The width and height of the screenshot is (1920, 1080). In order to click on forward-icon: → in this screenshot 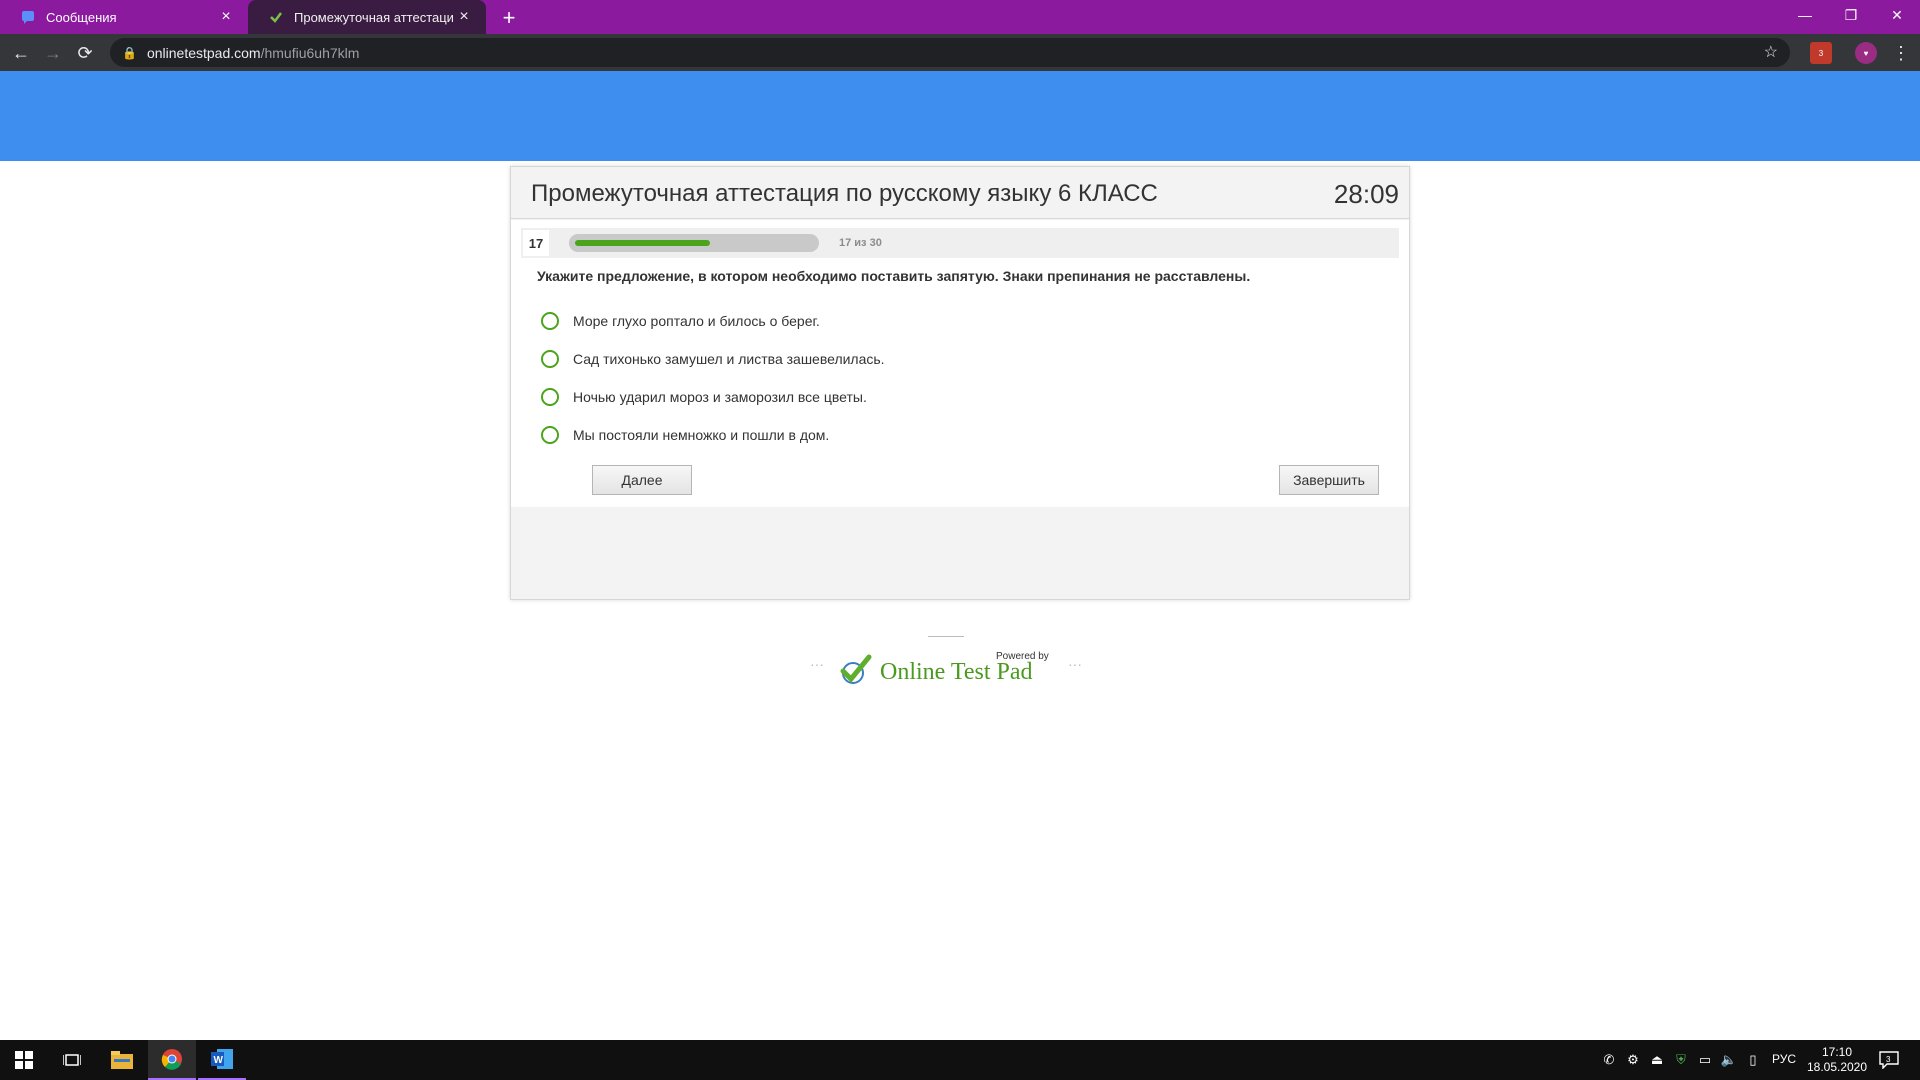, I will do `click(53, 53)`.